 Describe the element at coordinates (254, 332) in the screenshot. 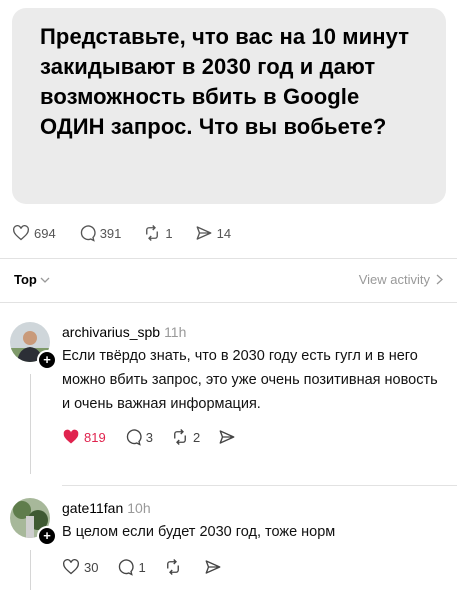

I see `comment-header: archivarius_spb 11h` at that location.